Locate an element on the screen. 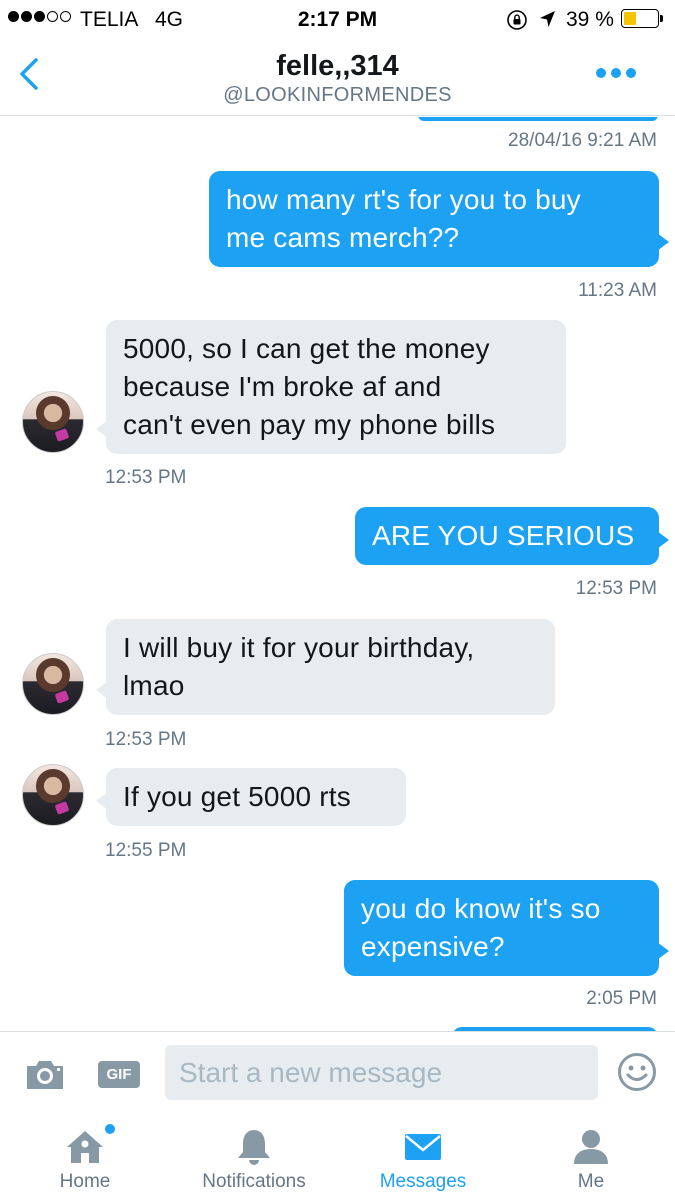 The width and height of the screenshot is (675, 1200). contact-handle: @LOOKINFORMENDES is located at coordinates (337, 95).